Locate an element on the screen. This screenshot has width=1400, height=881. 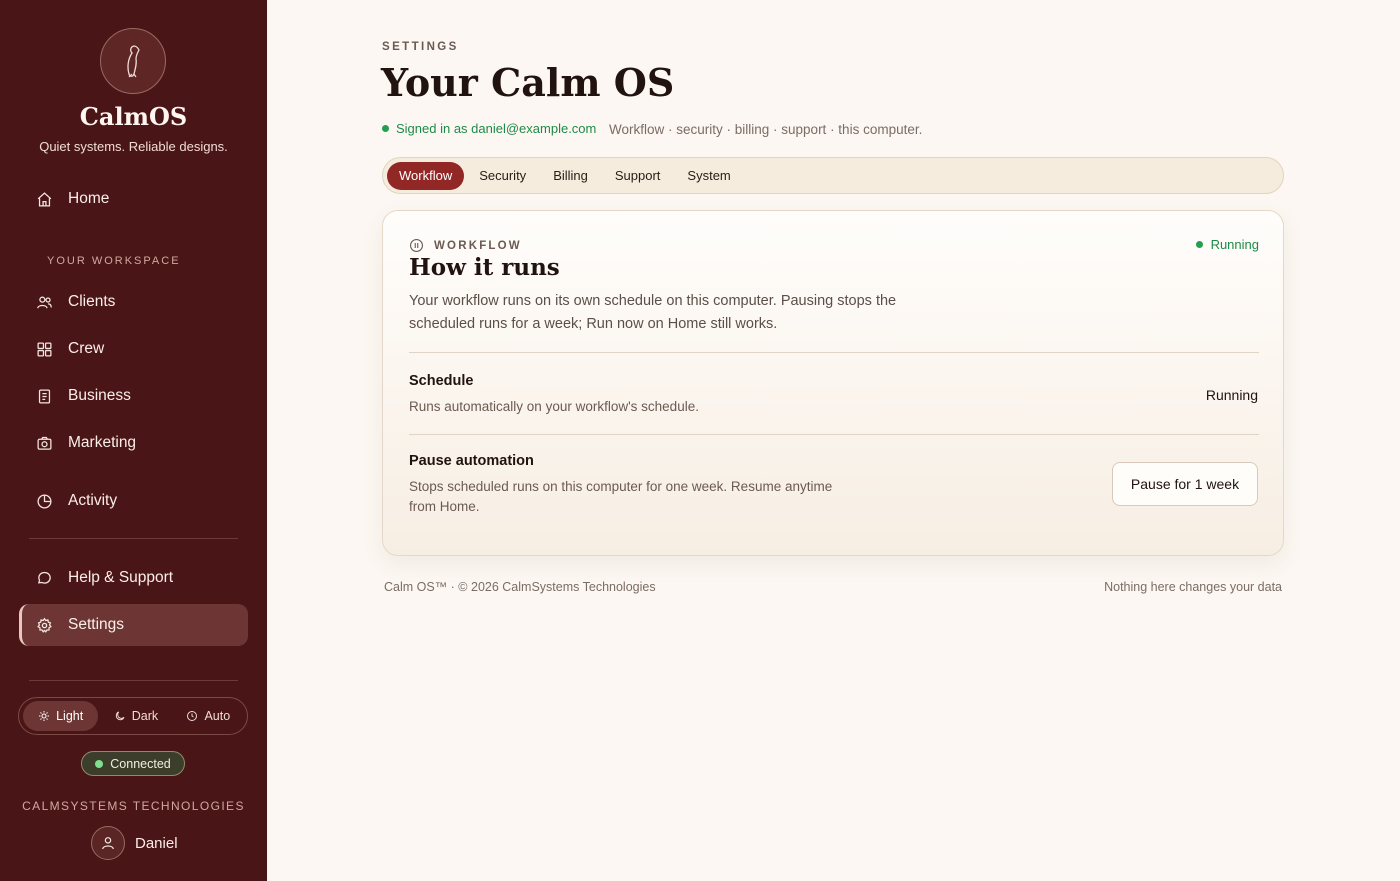
tab-billing: Billing is located at coordinates (570, 176).